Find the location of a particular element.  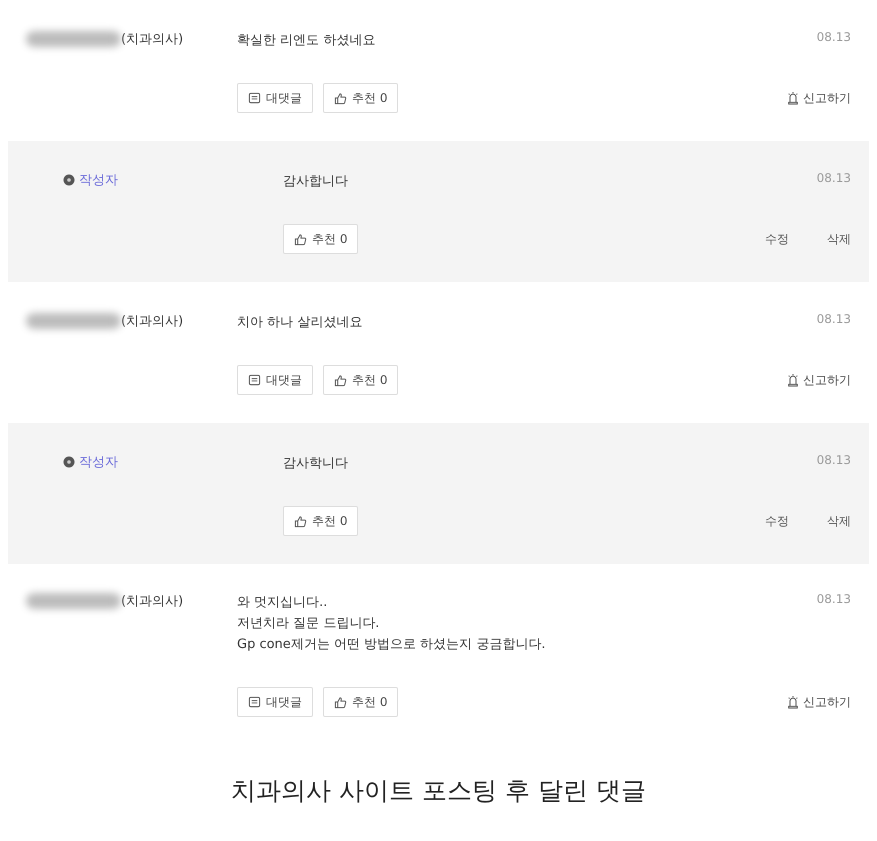

comment-text: 치아 하나 살리셨네요 is located at coordinates (300, 323).